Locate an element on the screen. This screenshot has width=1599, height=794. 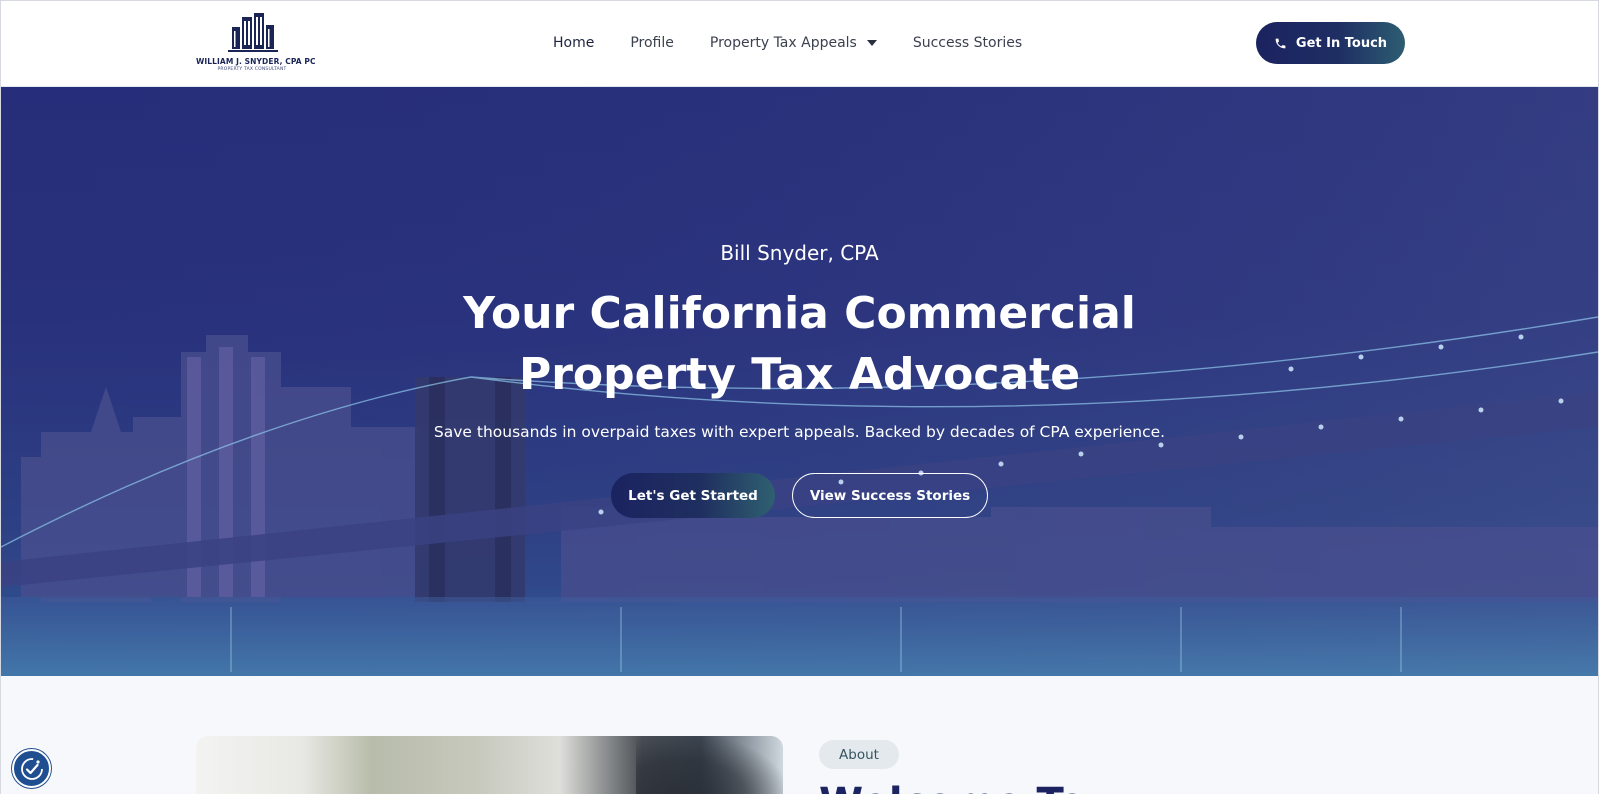
get-in-touch-button: Get In Touch is located at coordinates (1330, 43).